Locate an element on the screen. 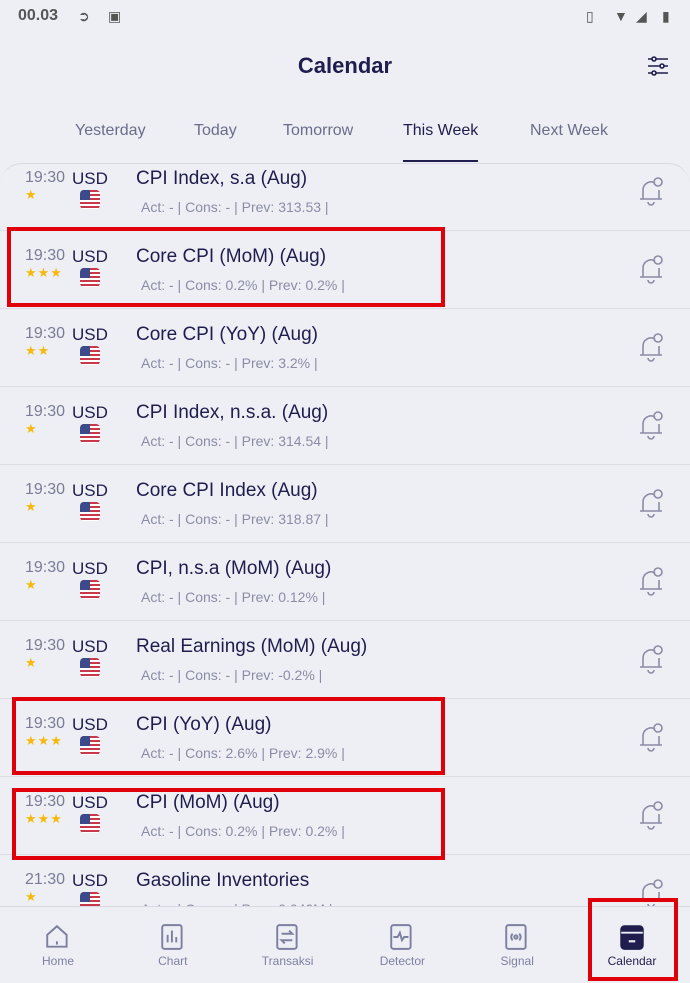 The height and width of the screenshot is (983, 690). status-bar: 00.03 ➲ ▣ ▯ ▼ ◢ ▮ is located at coordinates (345, 17).